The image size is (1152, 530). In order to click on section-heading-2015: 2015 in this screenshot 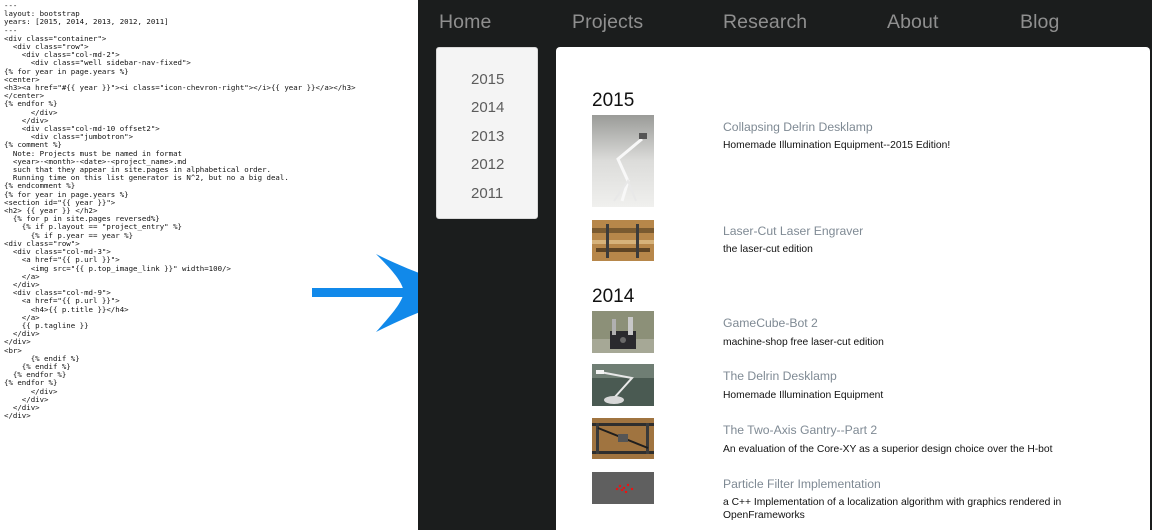, I will do `click(613, 100)`.